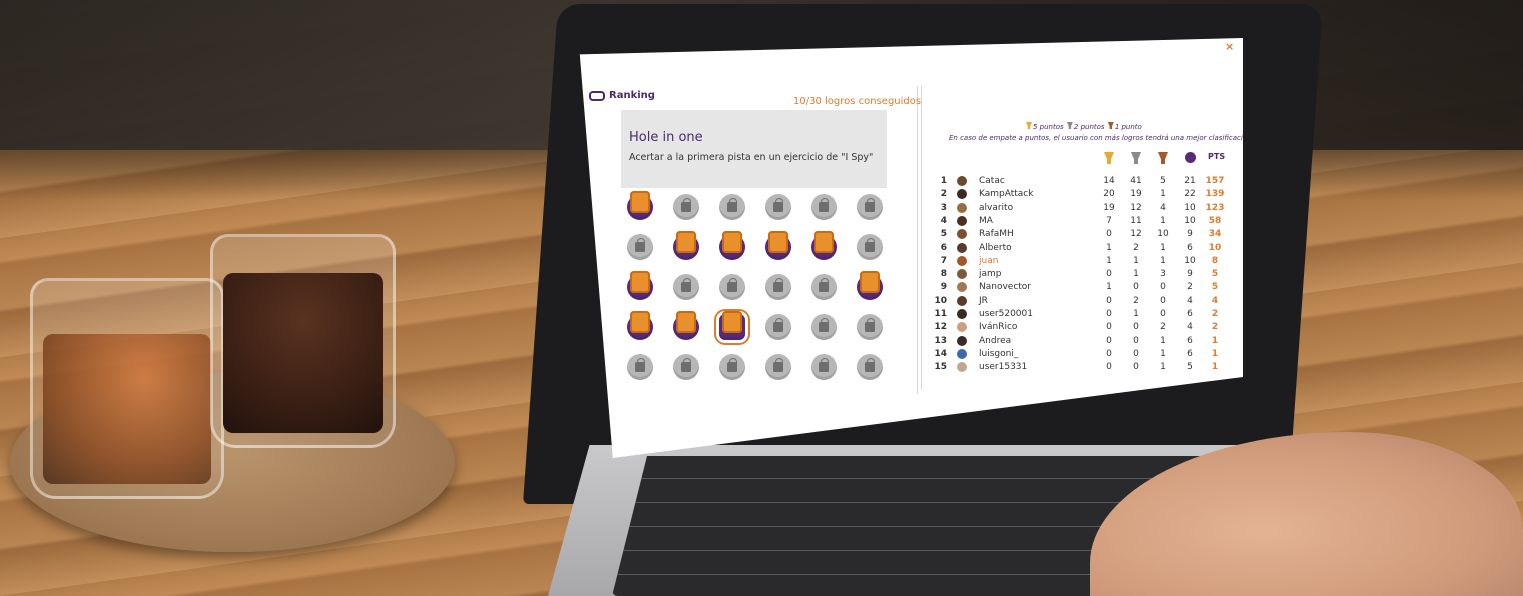 The height and width of the screenshot is (596, 1523). Describe the element at coordinates (1190, 207) in the screenshot. I see `achievement-count: 10` at that location.